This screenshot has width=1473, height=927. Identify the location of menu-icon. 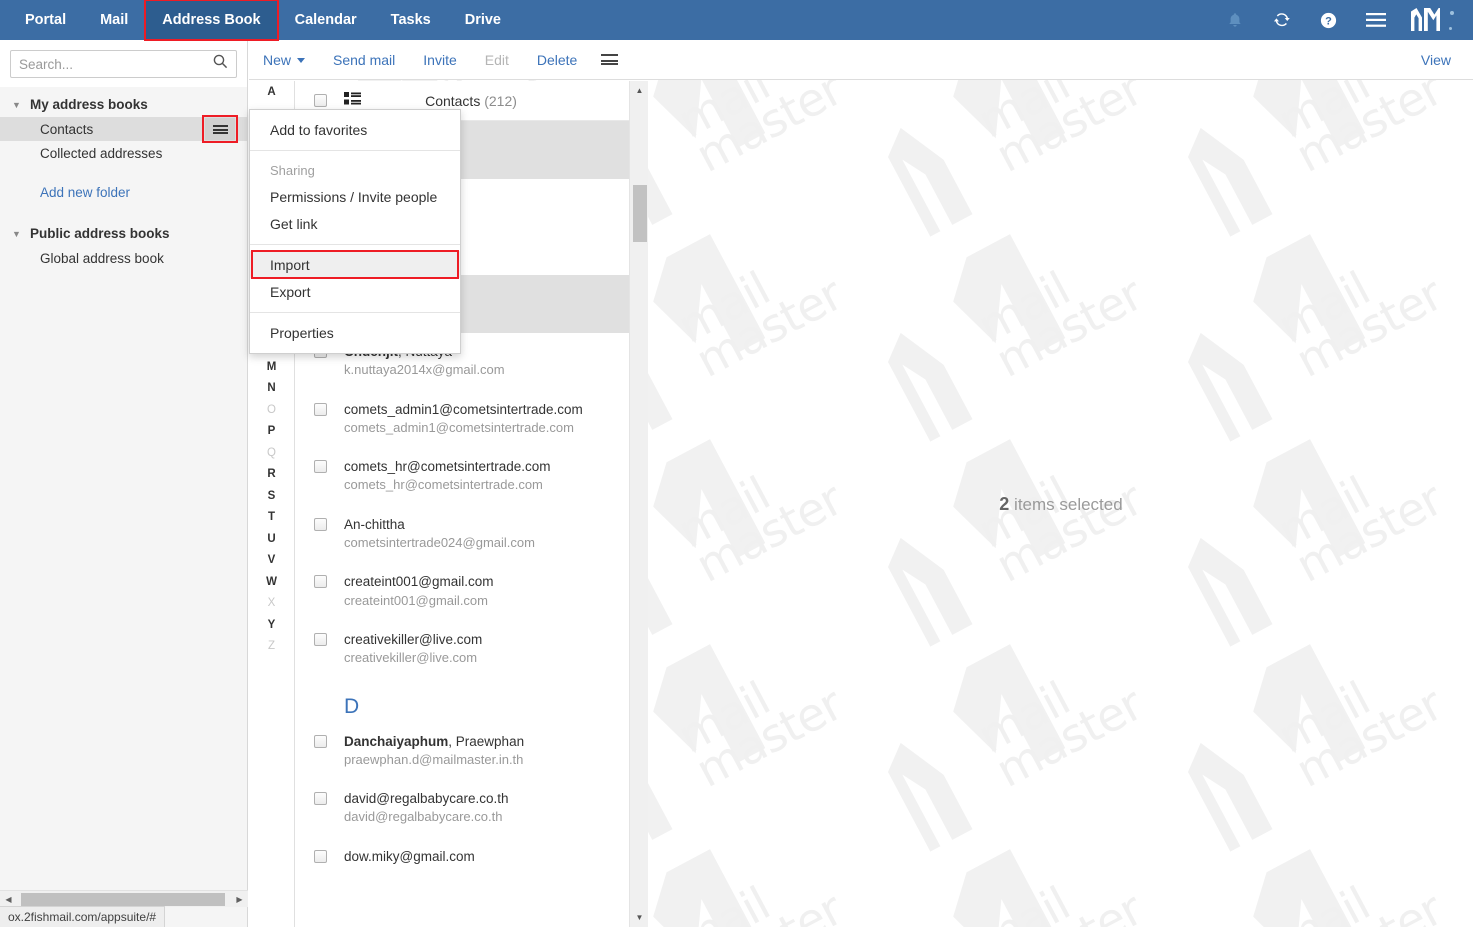
(1375, 20).